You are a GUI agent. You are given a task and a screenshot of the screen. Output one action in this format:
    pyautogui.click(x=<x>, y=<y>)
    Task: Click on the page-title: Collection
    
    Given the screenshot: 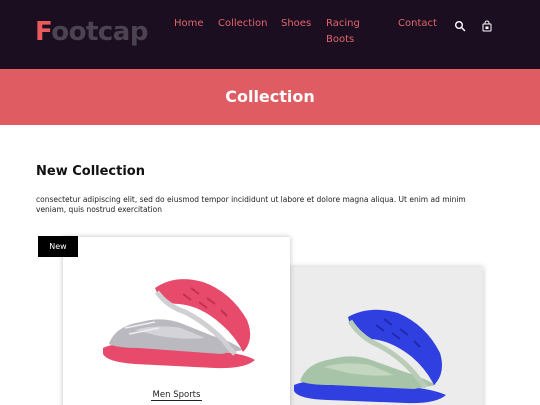 What is the action you would take?
    pyautogui.click(x=270, y=96)
    